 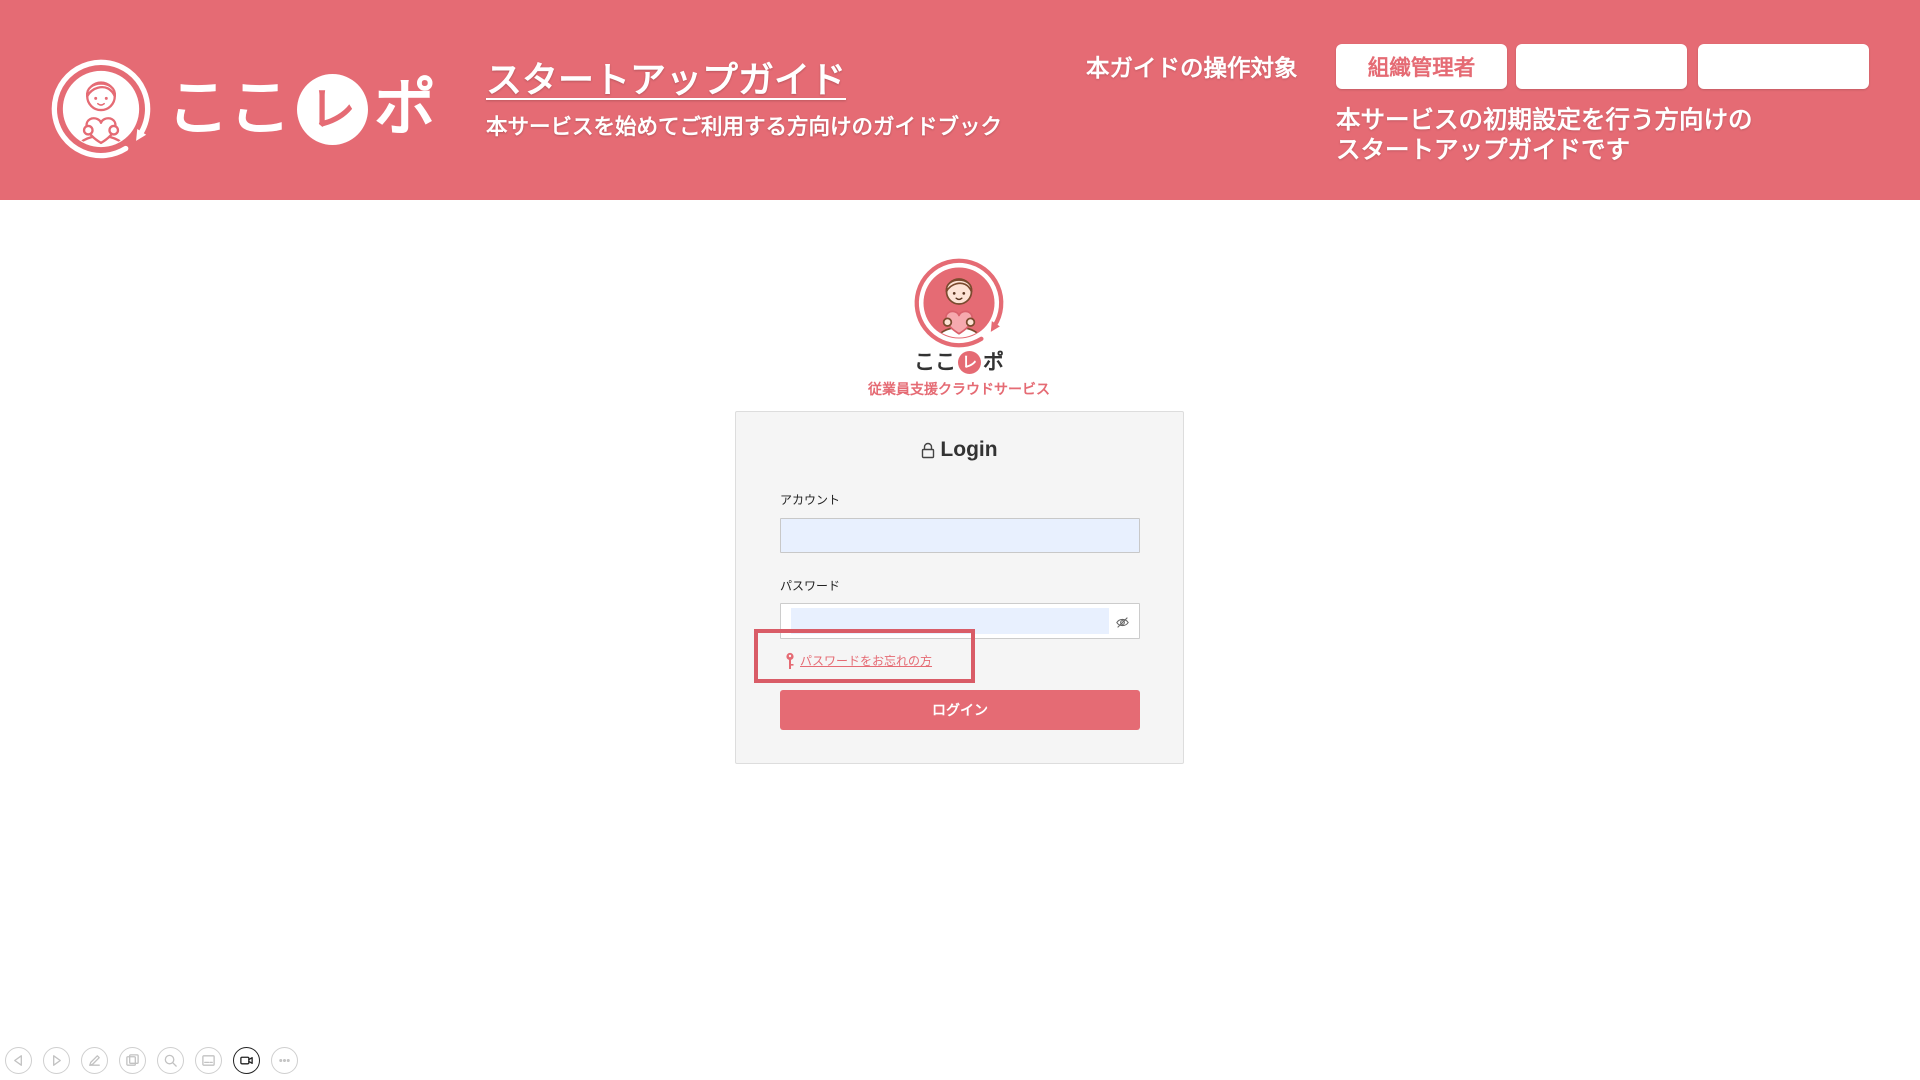 What do you see at coordinates (959, 587) in the screenshot?
I see `login-card: Login アカウント パスワード パスワードをお忘れの方 ログイン` at bounding box center [959, 587].